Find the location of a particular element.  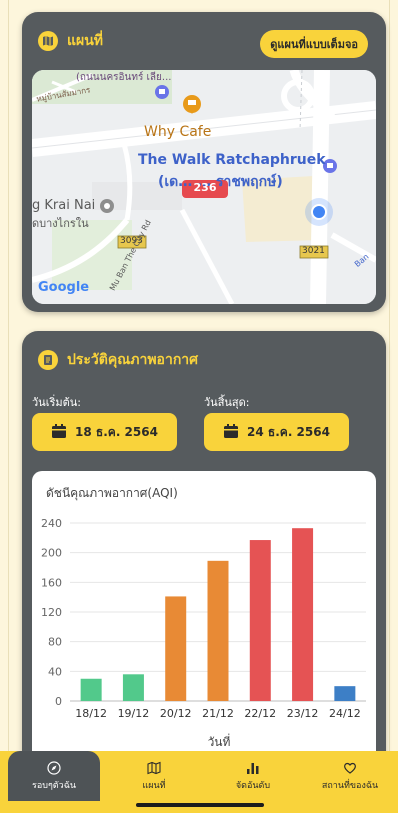

home-indicator is located at coordinates (200, 805).